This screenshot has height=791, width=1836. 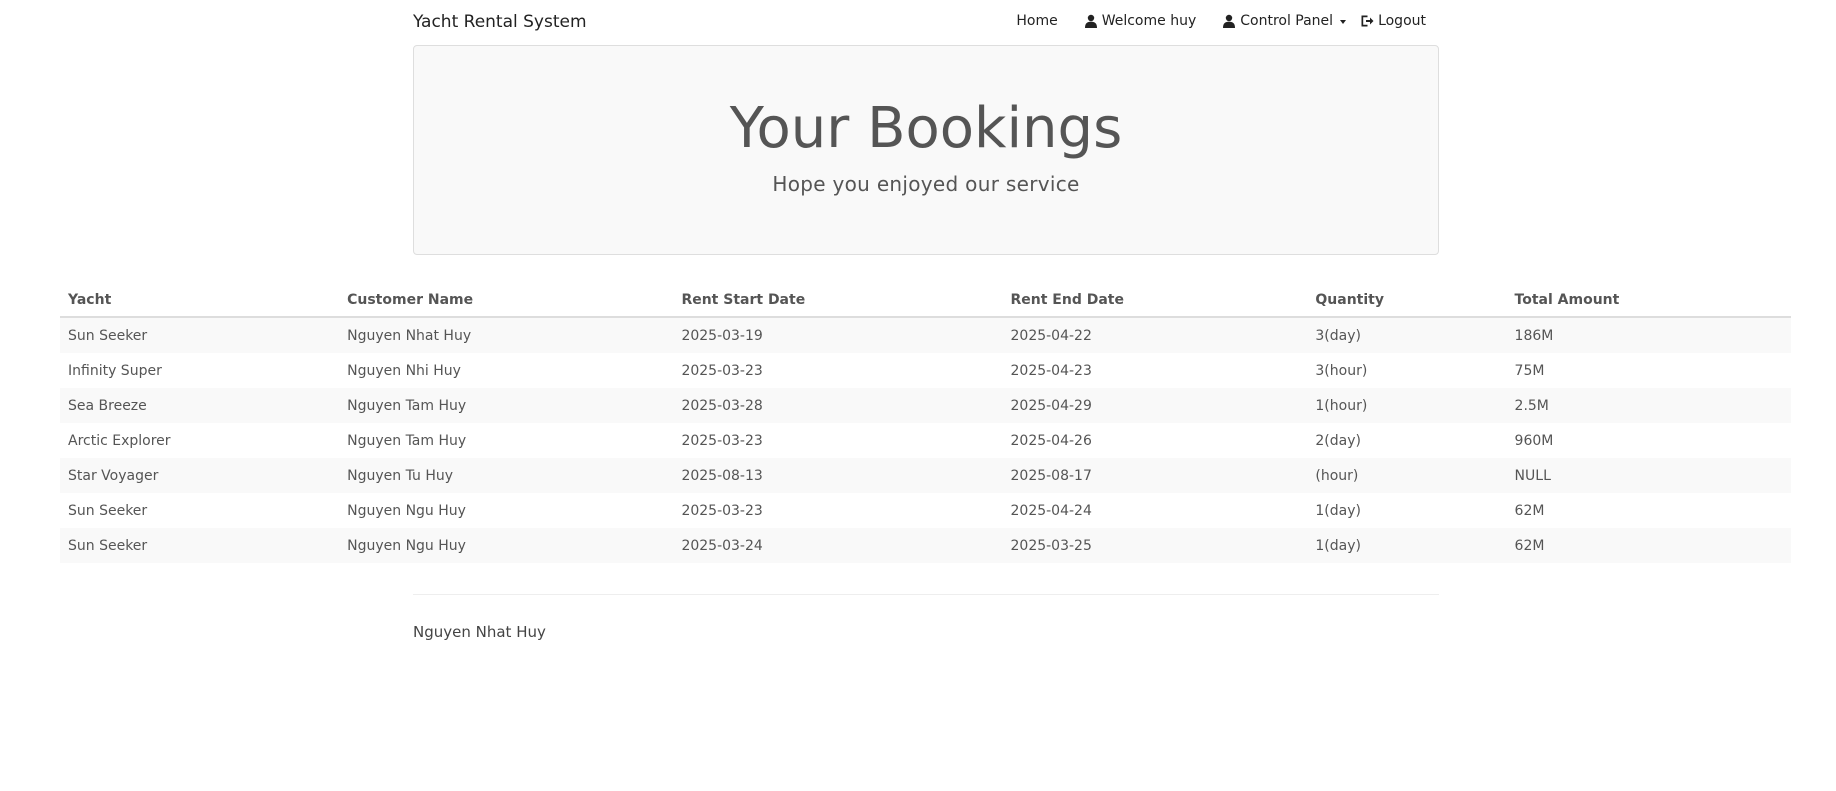 I want to click on cell-yacht: Arctic Explorer, so click(x=119, y=440).